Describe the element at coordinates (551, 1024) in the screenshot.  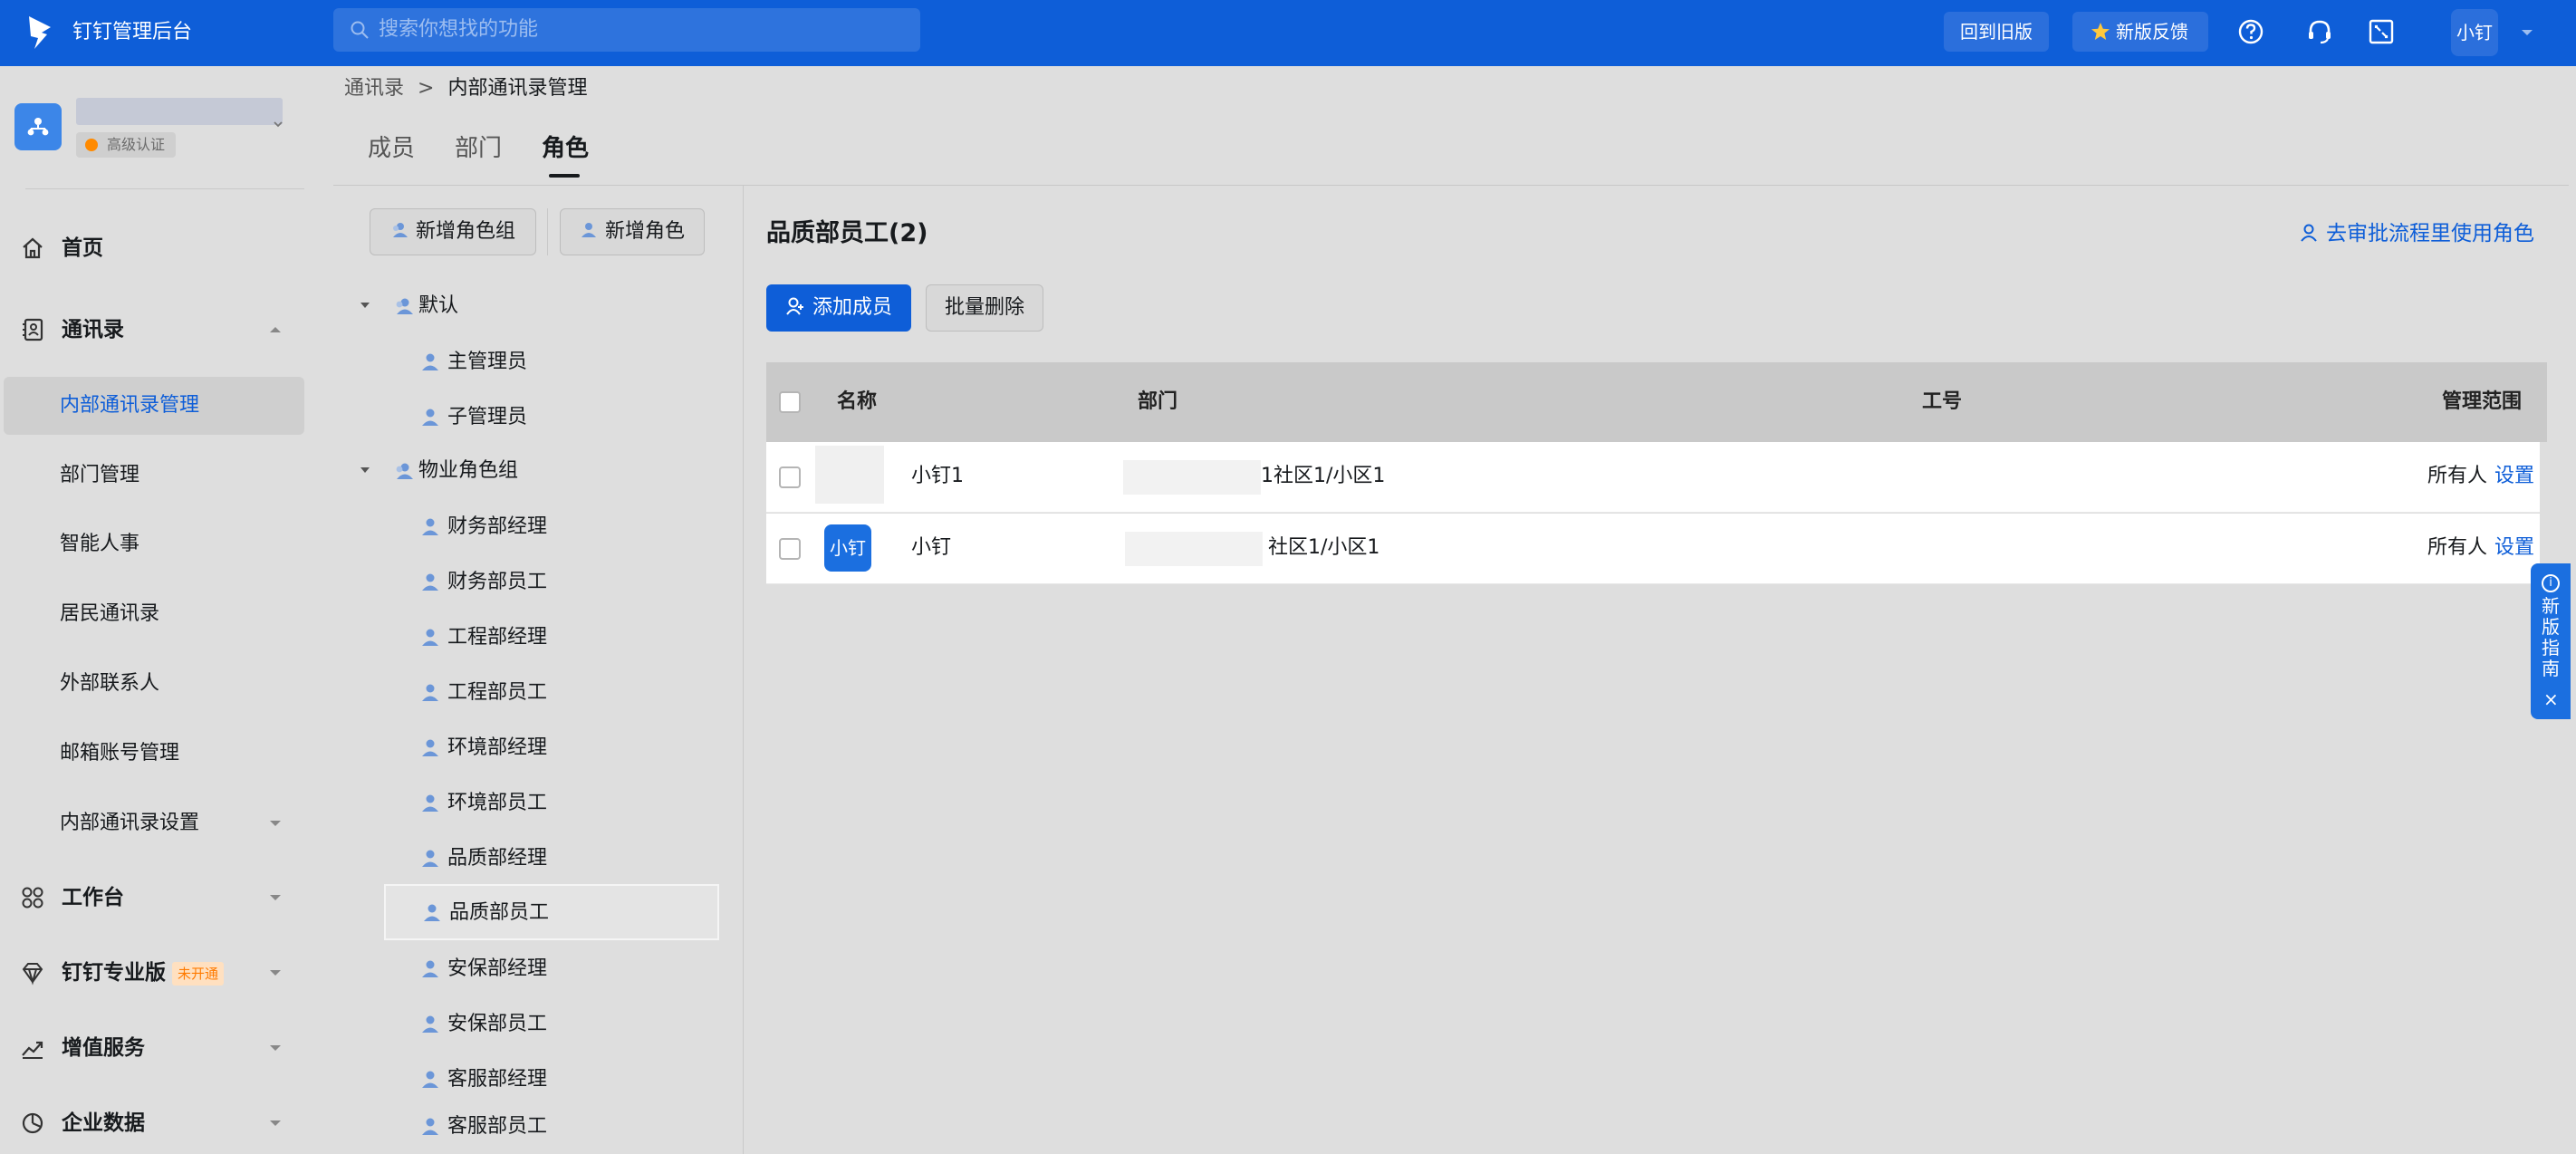
I see `tree-item-role: 安保部员工` at that location.